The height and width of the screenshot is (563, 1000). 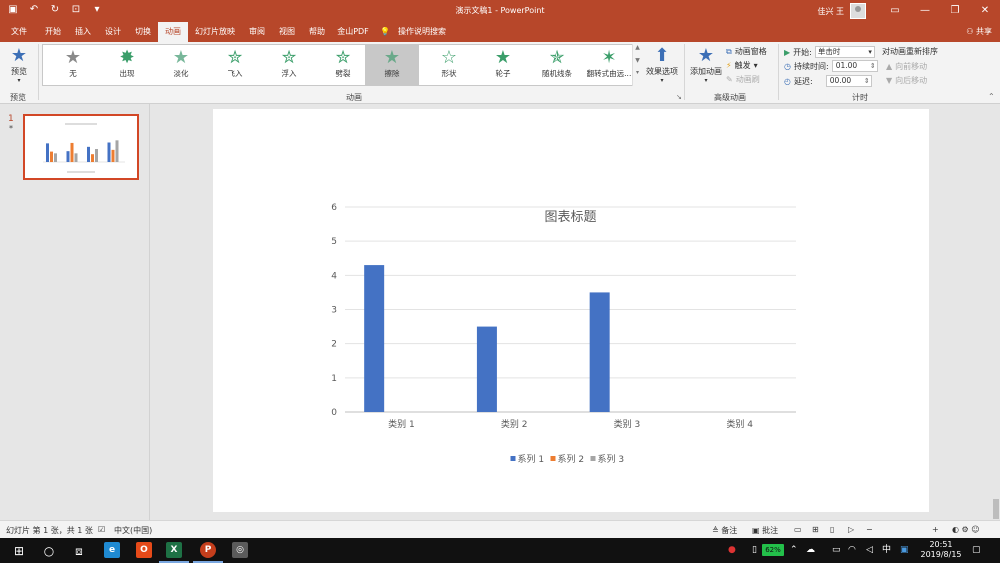 What do you see at coordinates (941, 550) in the screenshot?
I see `clock: 20:51 2019/8/15` at bounding box center [941, 550].